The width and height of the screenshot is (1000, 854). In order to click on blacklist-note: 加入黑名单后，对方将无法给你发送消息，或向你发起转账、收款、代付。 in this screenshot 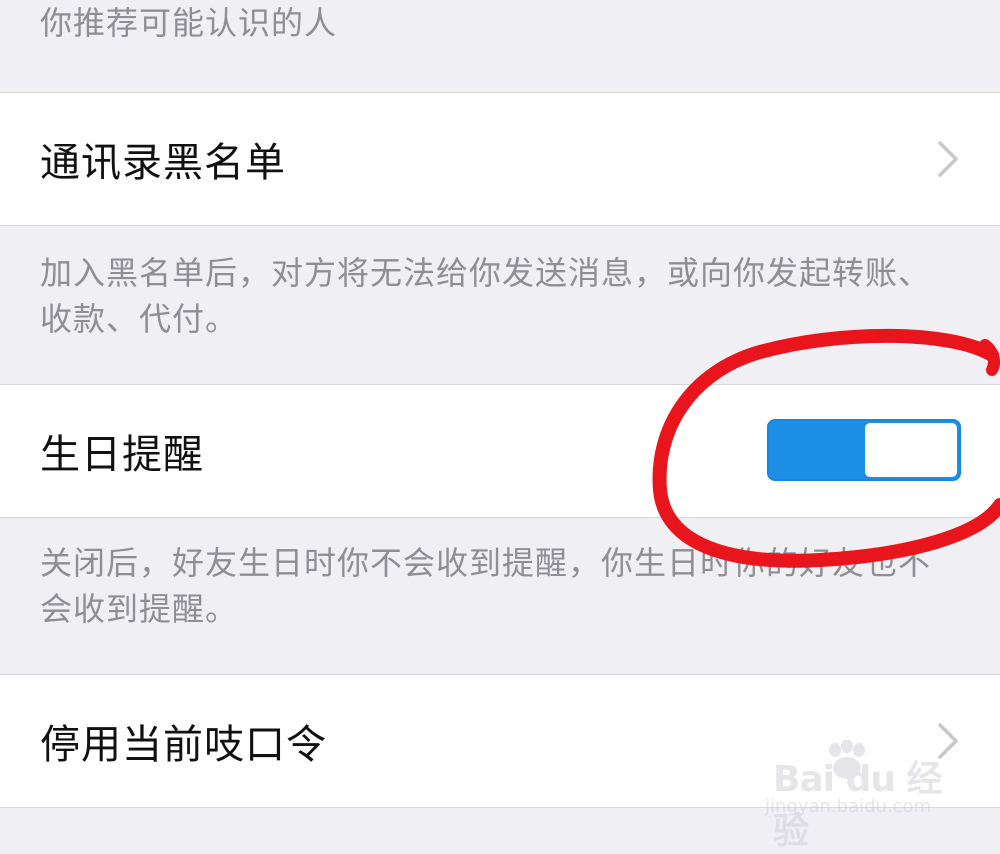, I will do `click(486, 296)`.